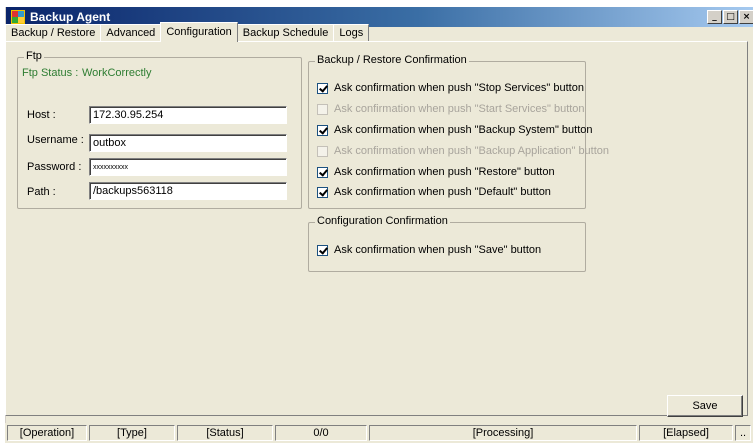 Image resolution: width=753 pixels, height=443 pixels. Describe the element at coordinates (321, 433) in the screenshot. I see `status-count: 0/0` at that location.